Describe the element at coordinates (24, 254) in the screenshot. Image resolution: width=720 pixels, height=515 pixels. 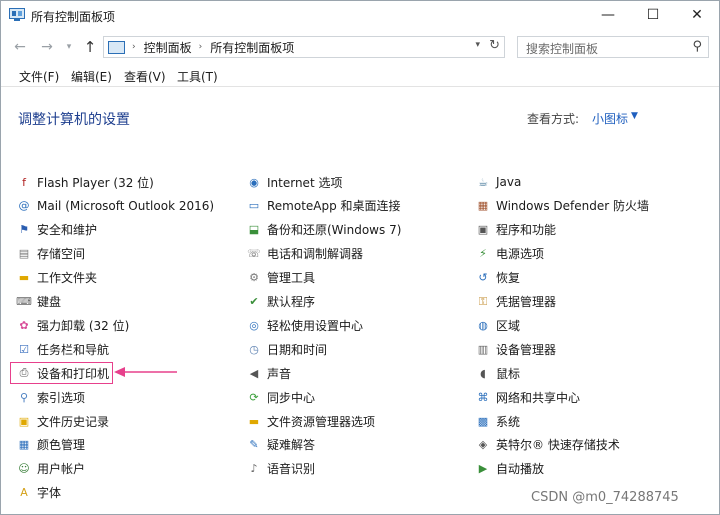
I see `storage-icon: ▤` at that location.